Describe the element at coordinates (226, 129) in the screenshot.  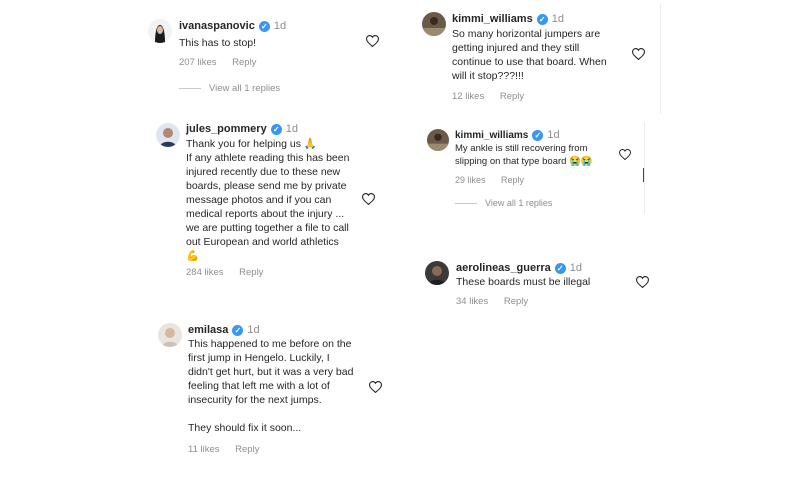
I see `username-text: jules_pommery` at that location.